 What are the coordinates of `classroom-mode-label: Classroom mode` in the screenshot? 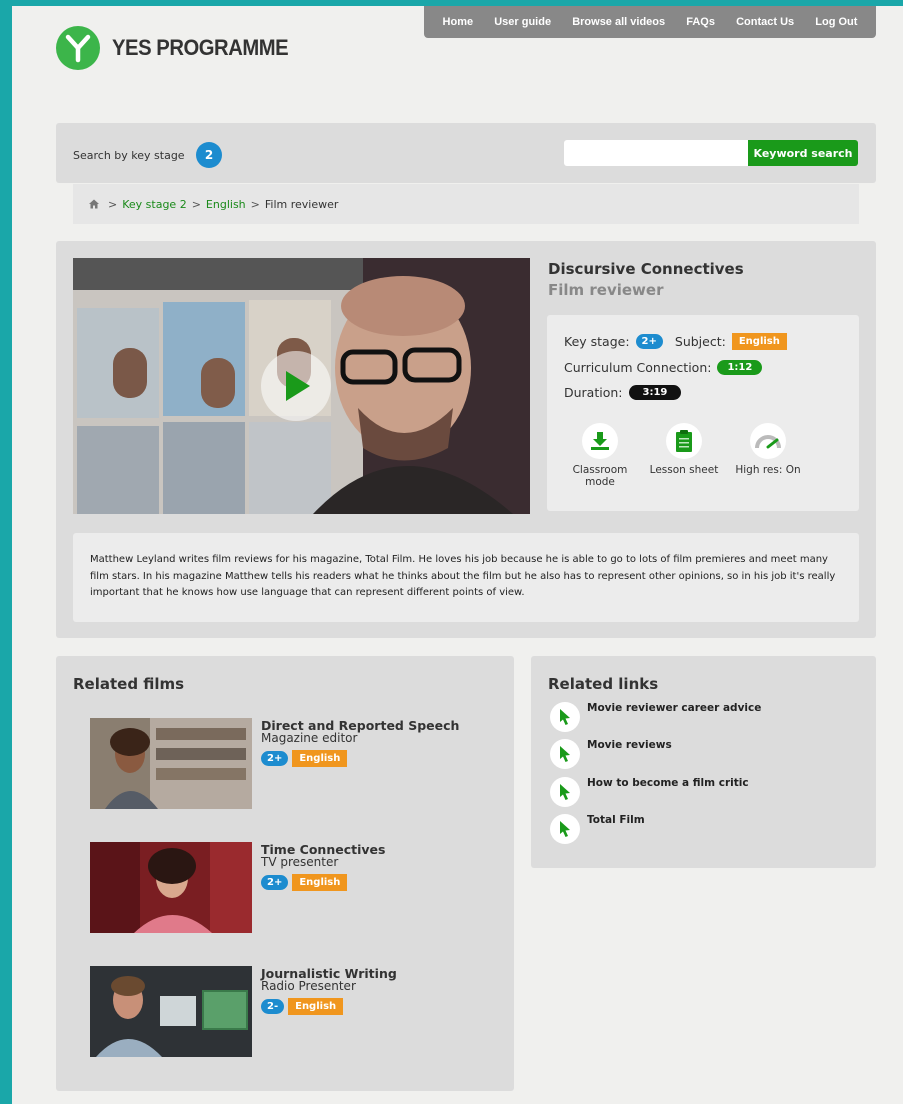 It's located at (600, 476).